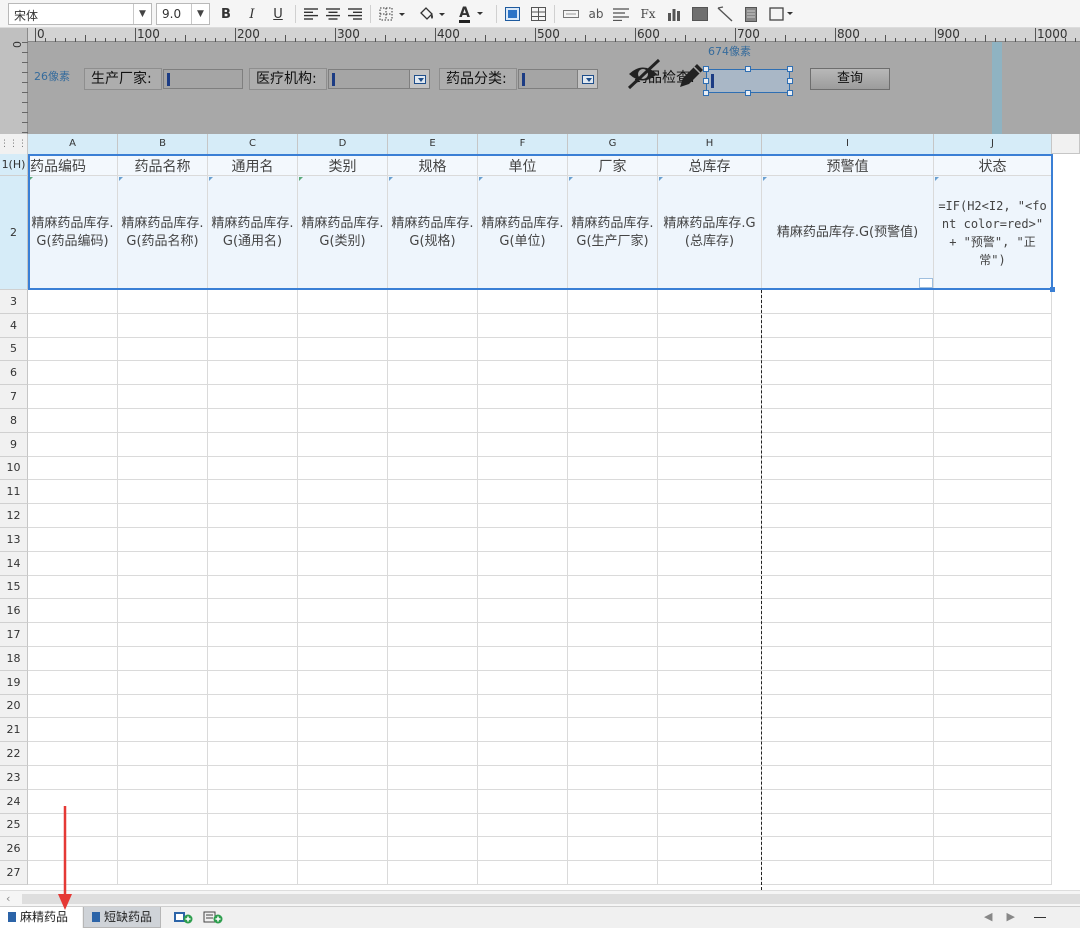  I want to click on row-header: 23, so click(14, 778).